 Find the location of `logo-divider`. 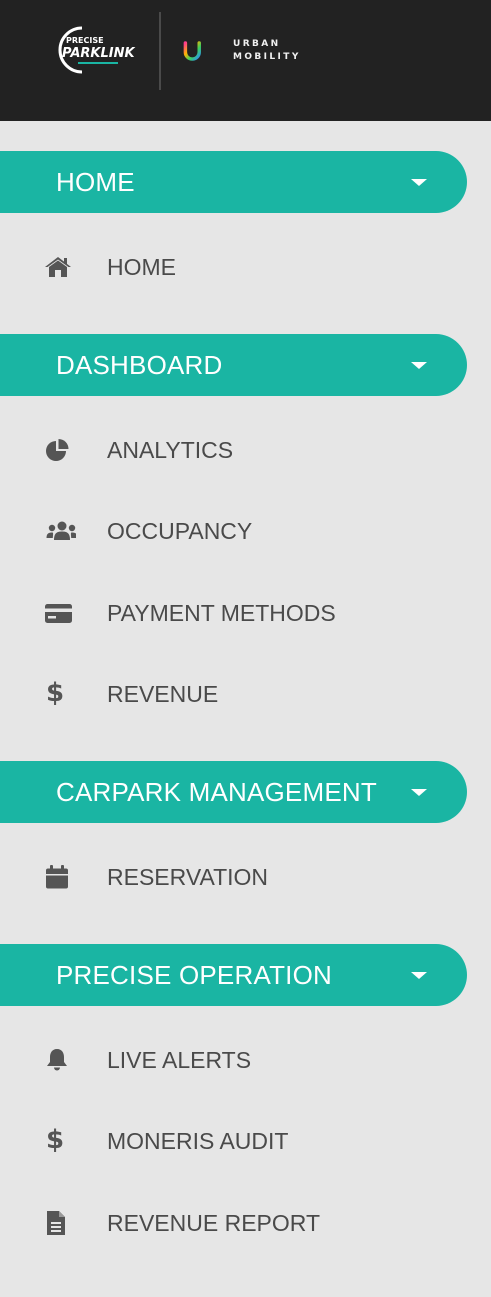

logo-divider is located at coordinates (160, 51).